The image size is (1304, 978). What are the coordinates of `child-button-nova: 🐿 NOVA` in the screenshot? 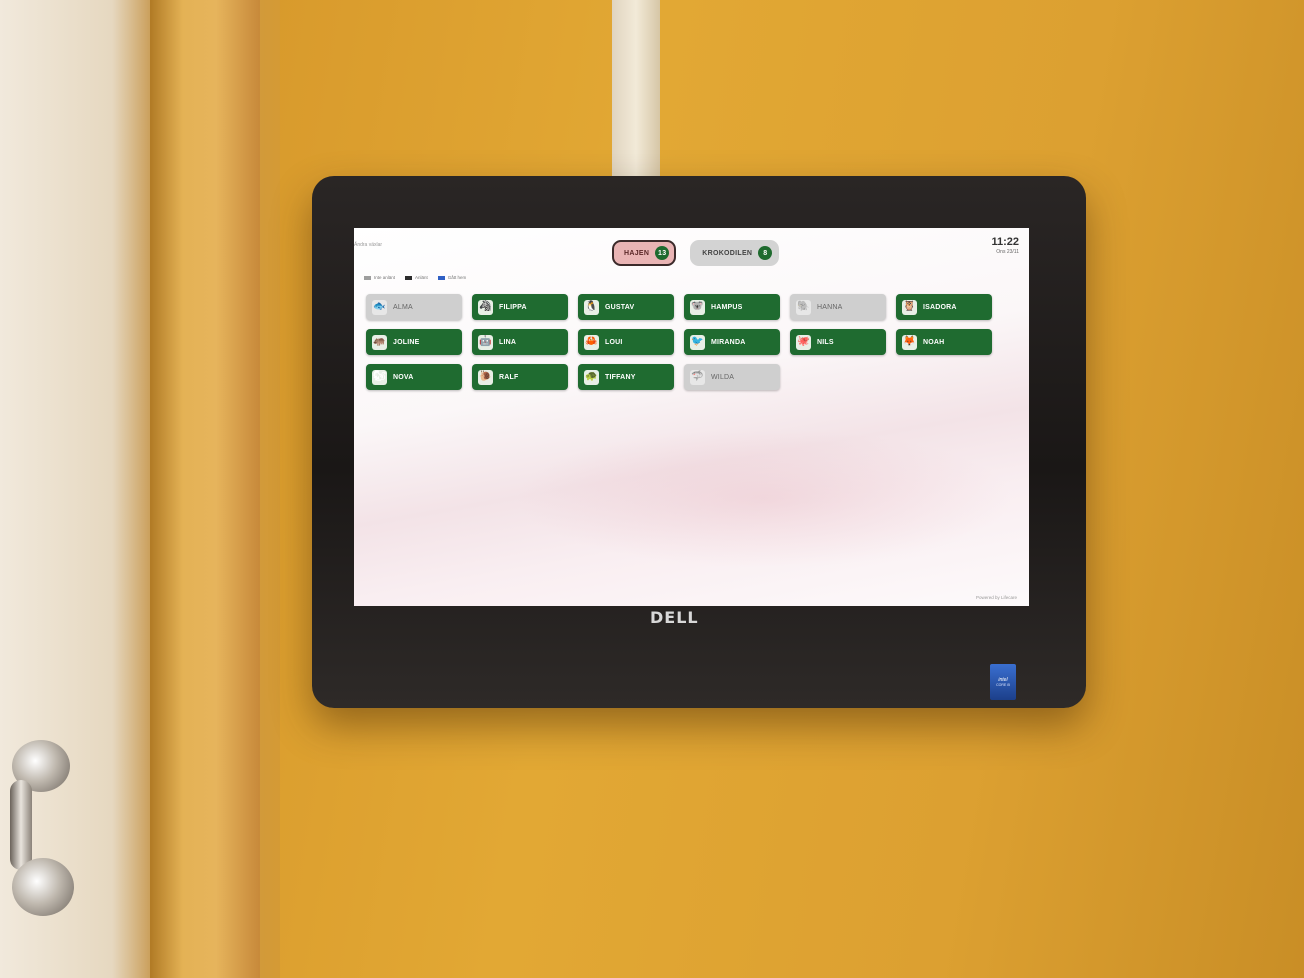 It's located at (414, 377).